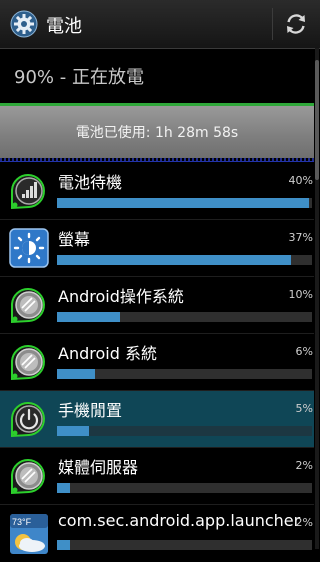 The image size is (320, 562). I want to click on usage-item-name: 媒體伺服器, so click(98, 467).